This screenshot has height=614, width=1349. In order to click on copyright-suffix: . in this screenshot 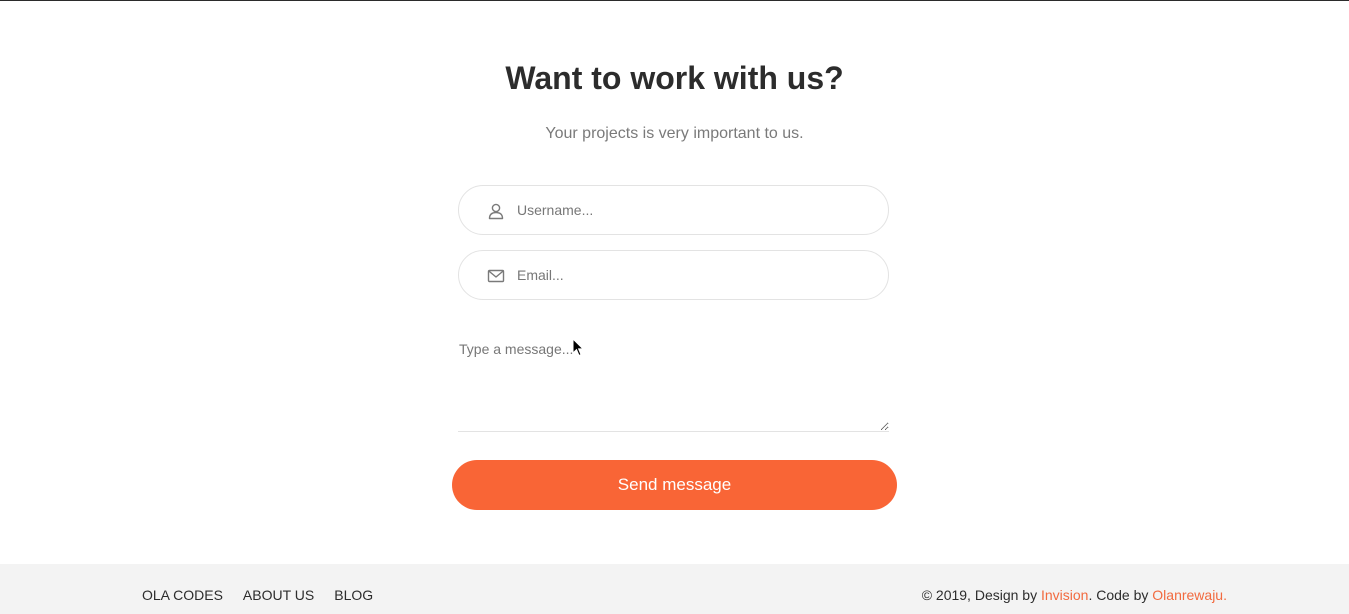, I will do `click(1225, 595)`.